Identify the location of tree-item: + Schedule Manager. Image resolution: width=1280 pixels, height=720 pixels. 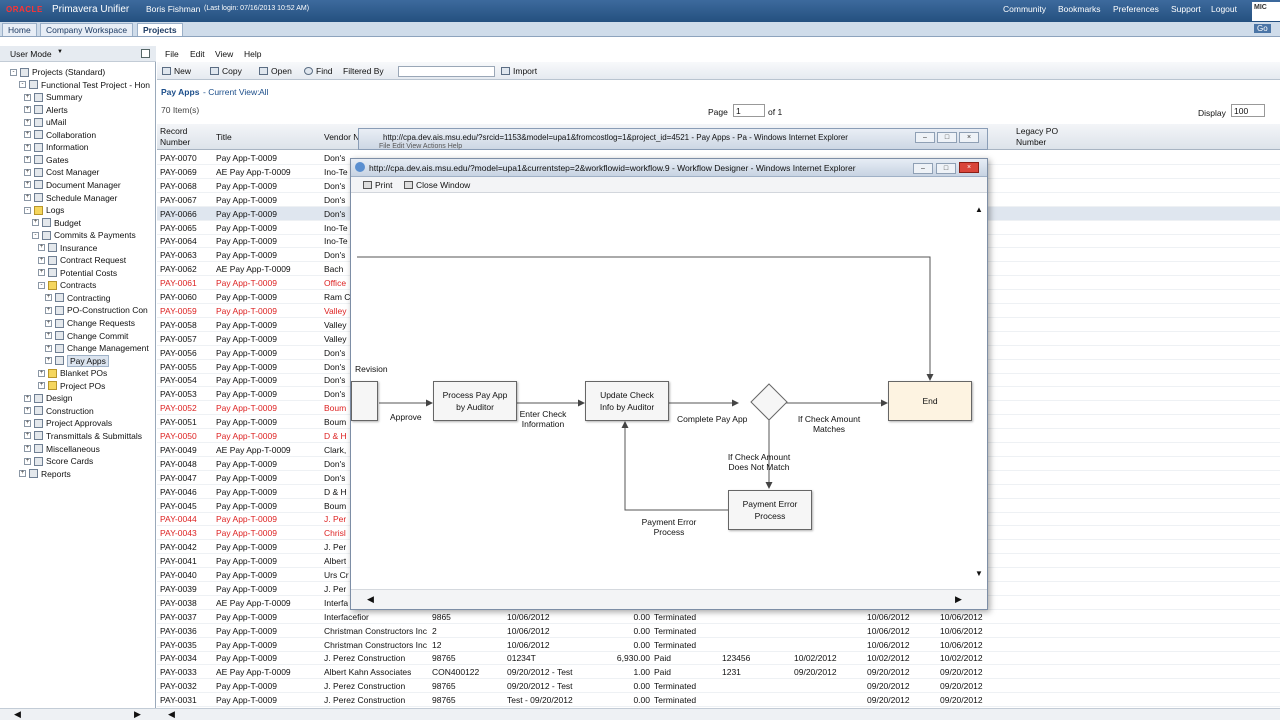
(70, 198).